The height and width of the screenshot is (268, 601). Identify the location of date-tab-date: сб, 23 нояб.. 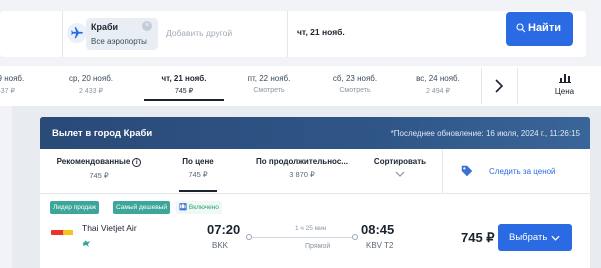
(355, 78).